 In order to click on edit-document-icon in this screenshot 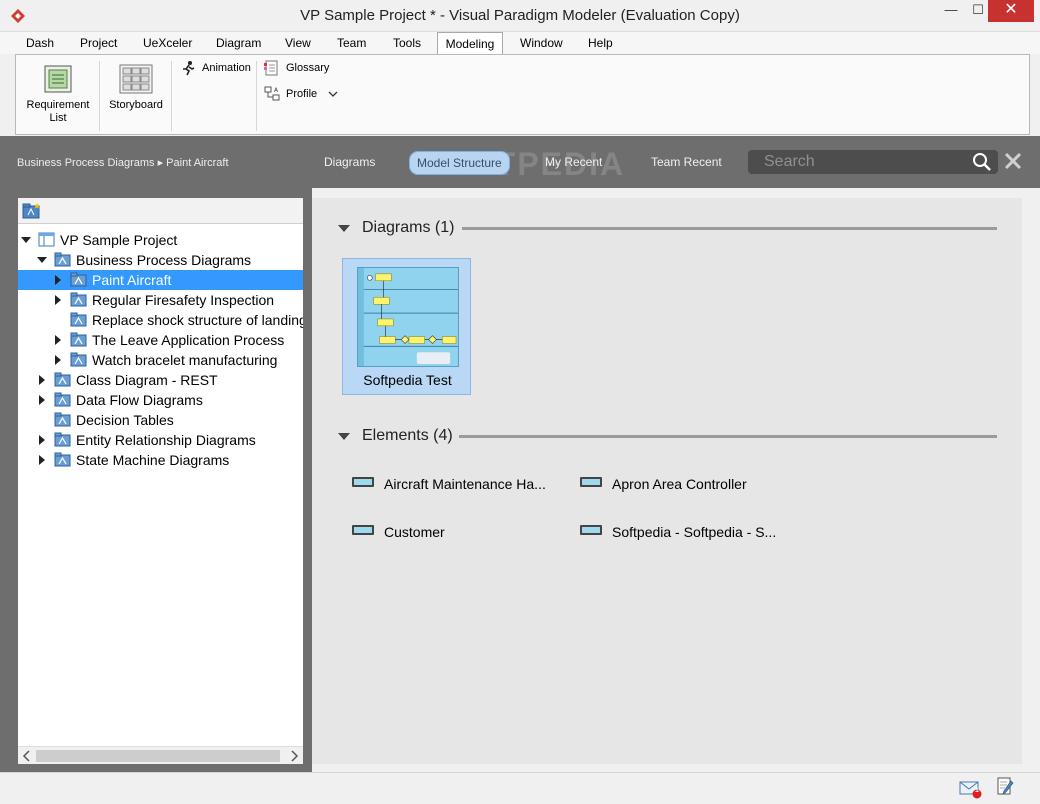, I will do `click(1005, 787)`.